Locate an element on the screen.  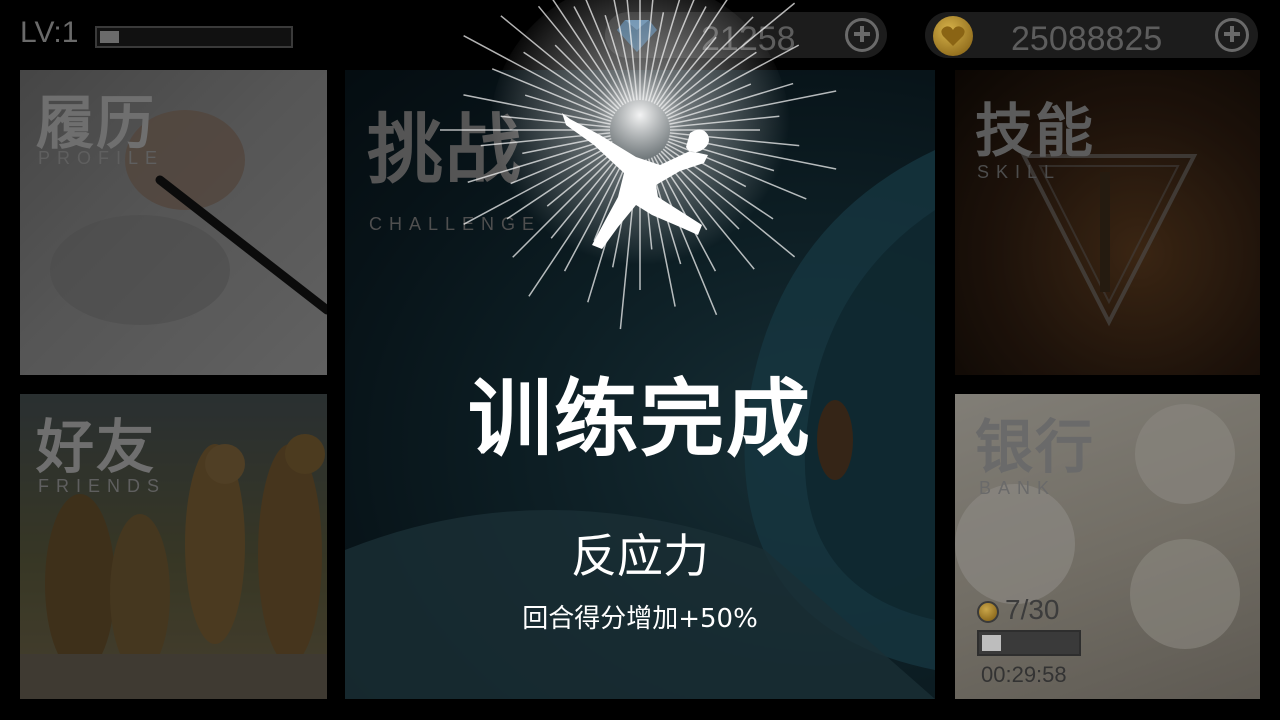
training-complete-title: 训练完成 is located at coordinates (639, 419).